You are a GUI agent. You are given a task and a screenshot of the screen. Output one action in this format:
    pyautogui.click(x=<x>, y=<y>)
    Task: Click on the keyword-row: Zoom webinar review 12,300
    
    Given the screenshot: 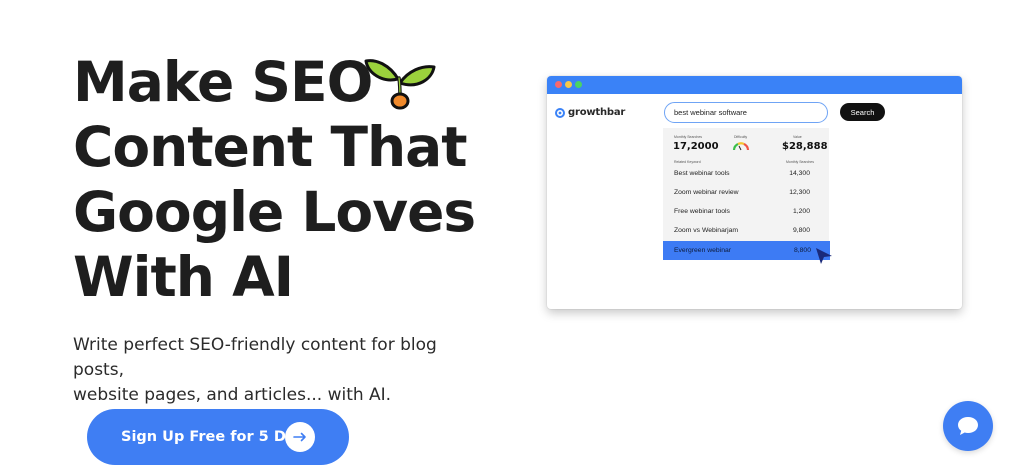 What is the action you would take?
    pyautogui.click(x=746, y=192)
    